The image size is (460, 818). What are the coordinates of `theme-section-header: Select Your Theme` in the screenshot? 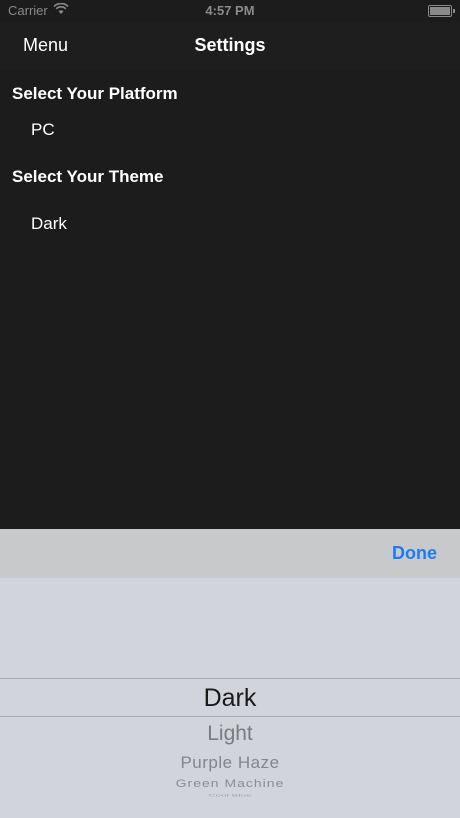 It's located at (88, 176).